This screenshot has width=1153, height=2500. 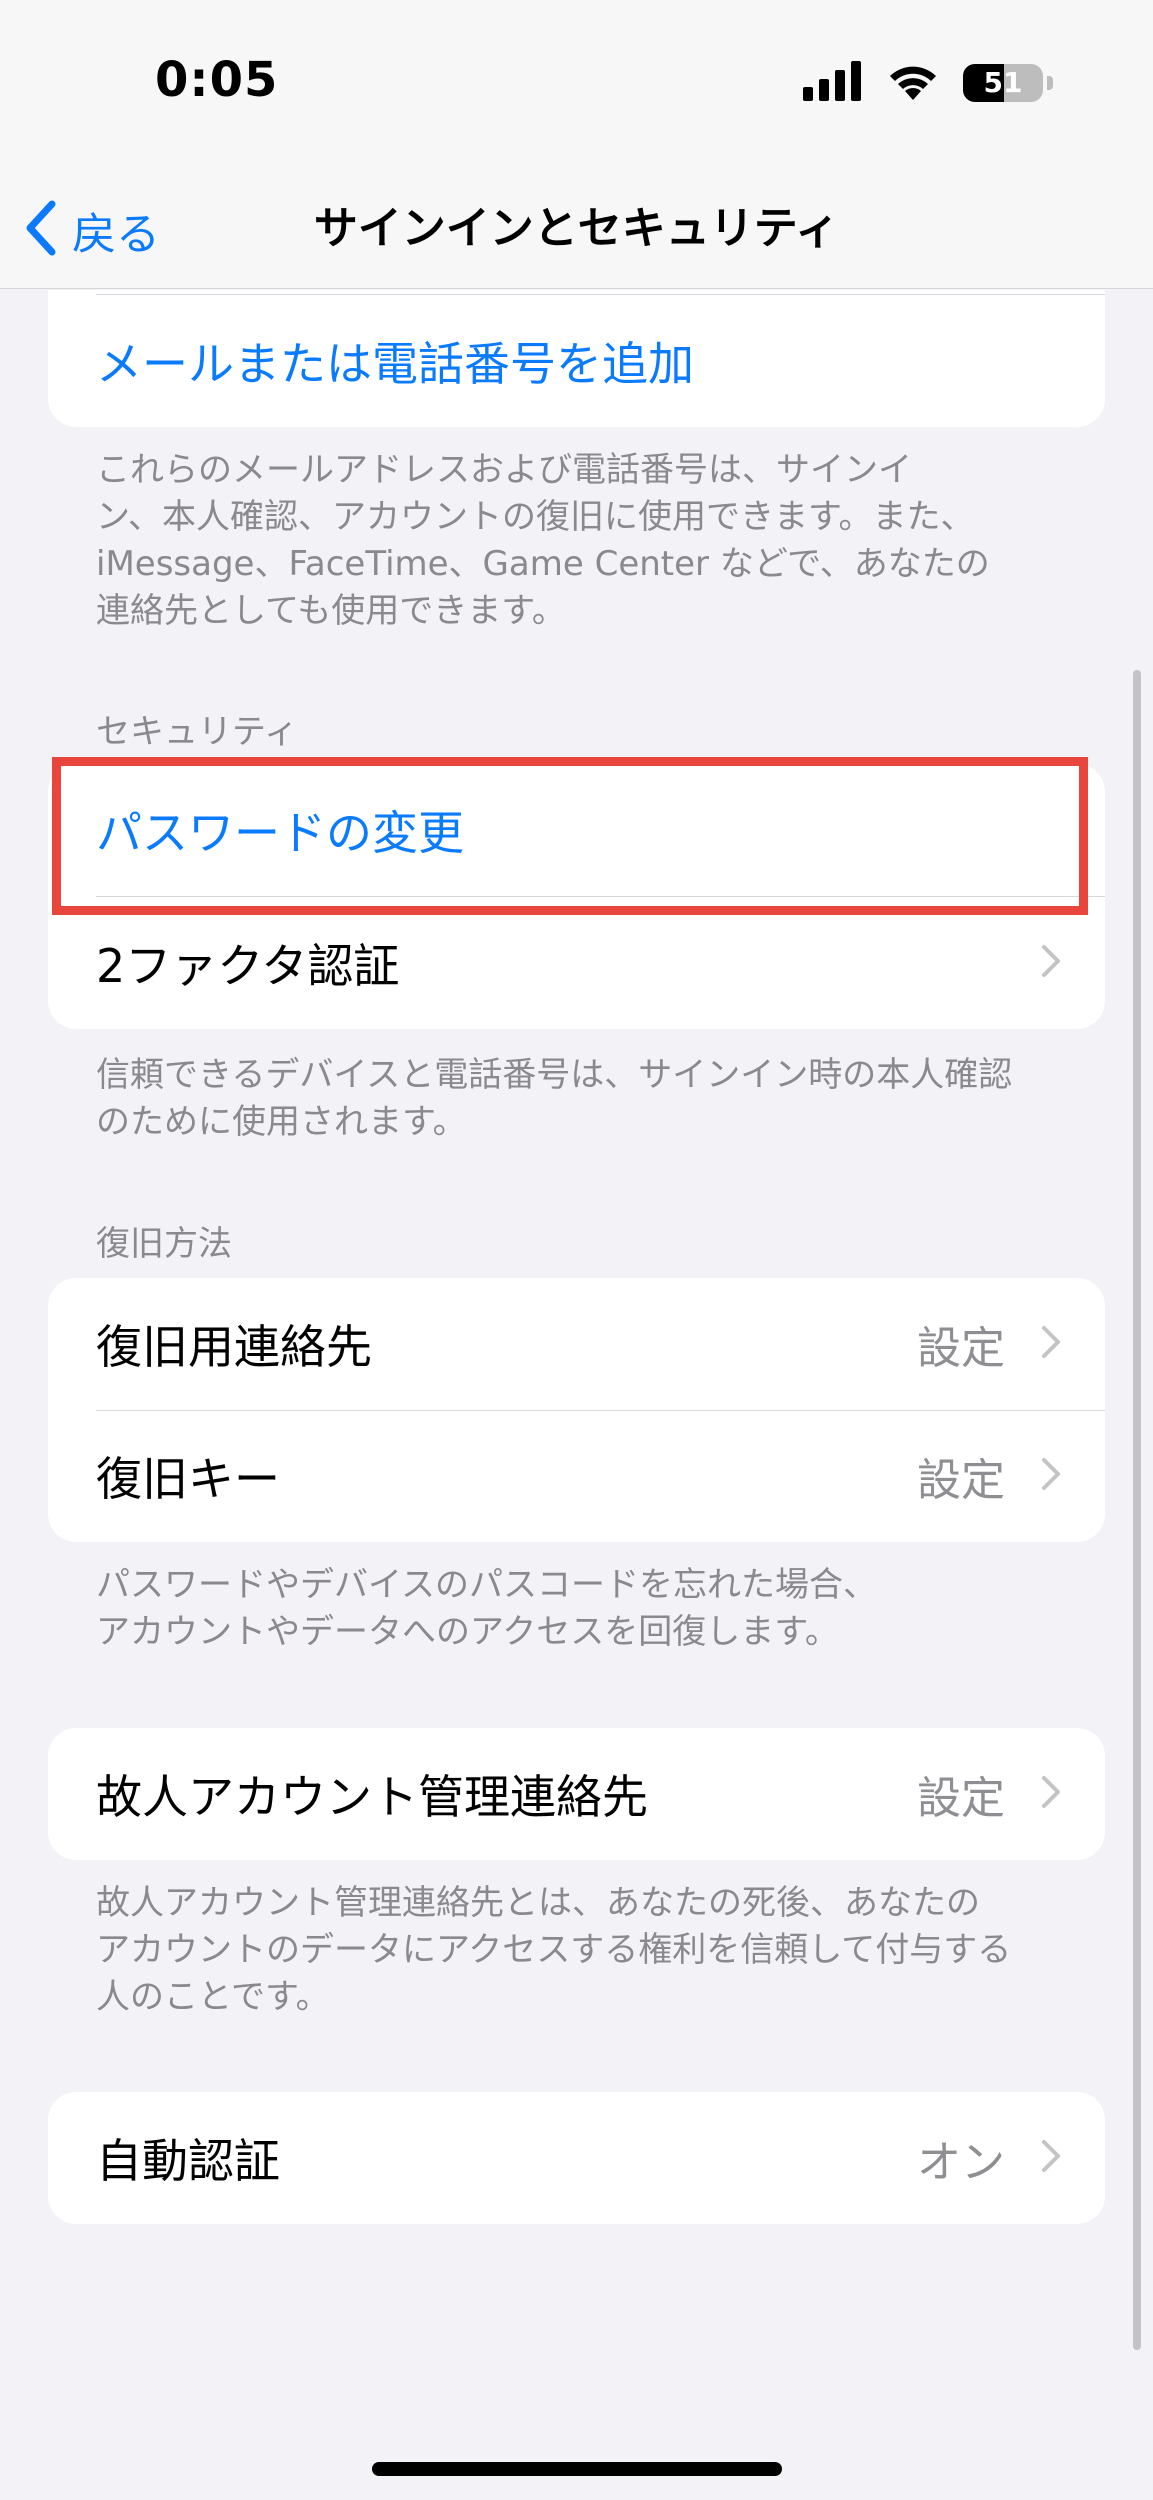 I want to click on home-indicator, so click(x=577, y=2469).